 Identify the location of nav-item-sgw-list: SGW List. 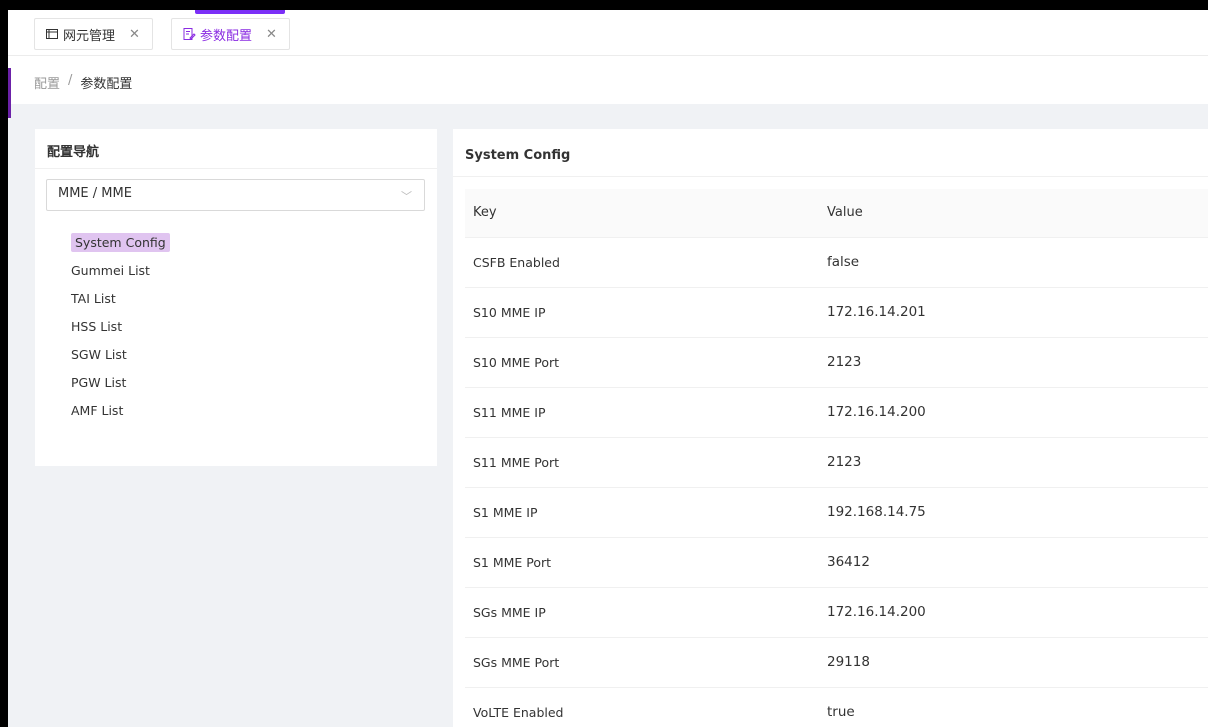
(120, 359).